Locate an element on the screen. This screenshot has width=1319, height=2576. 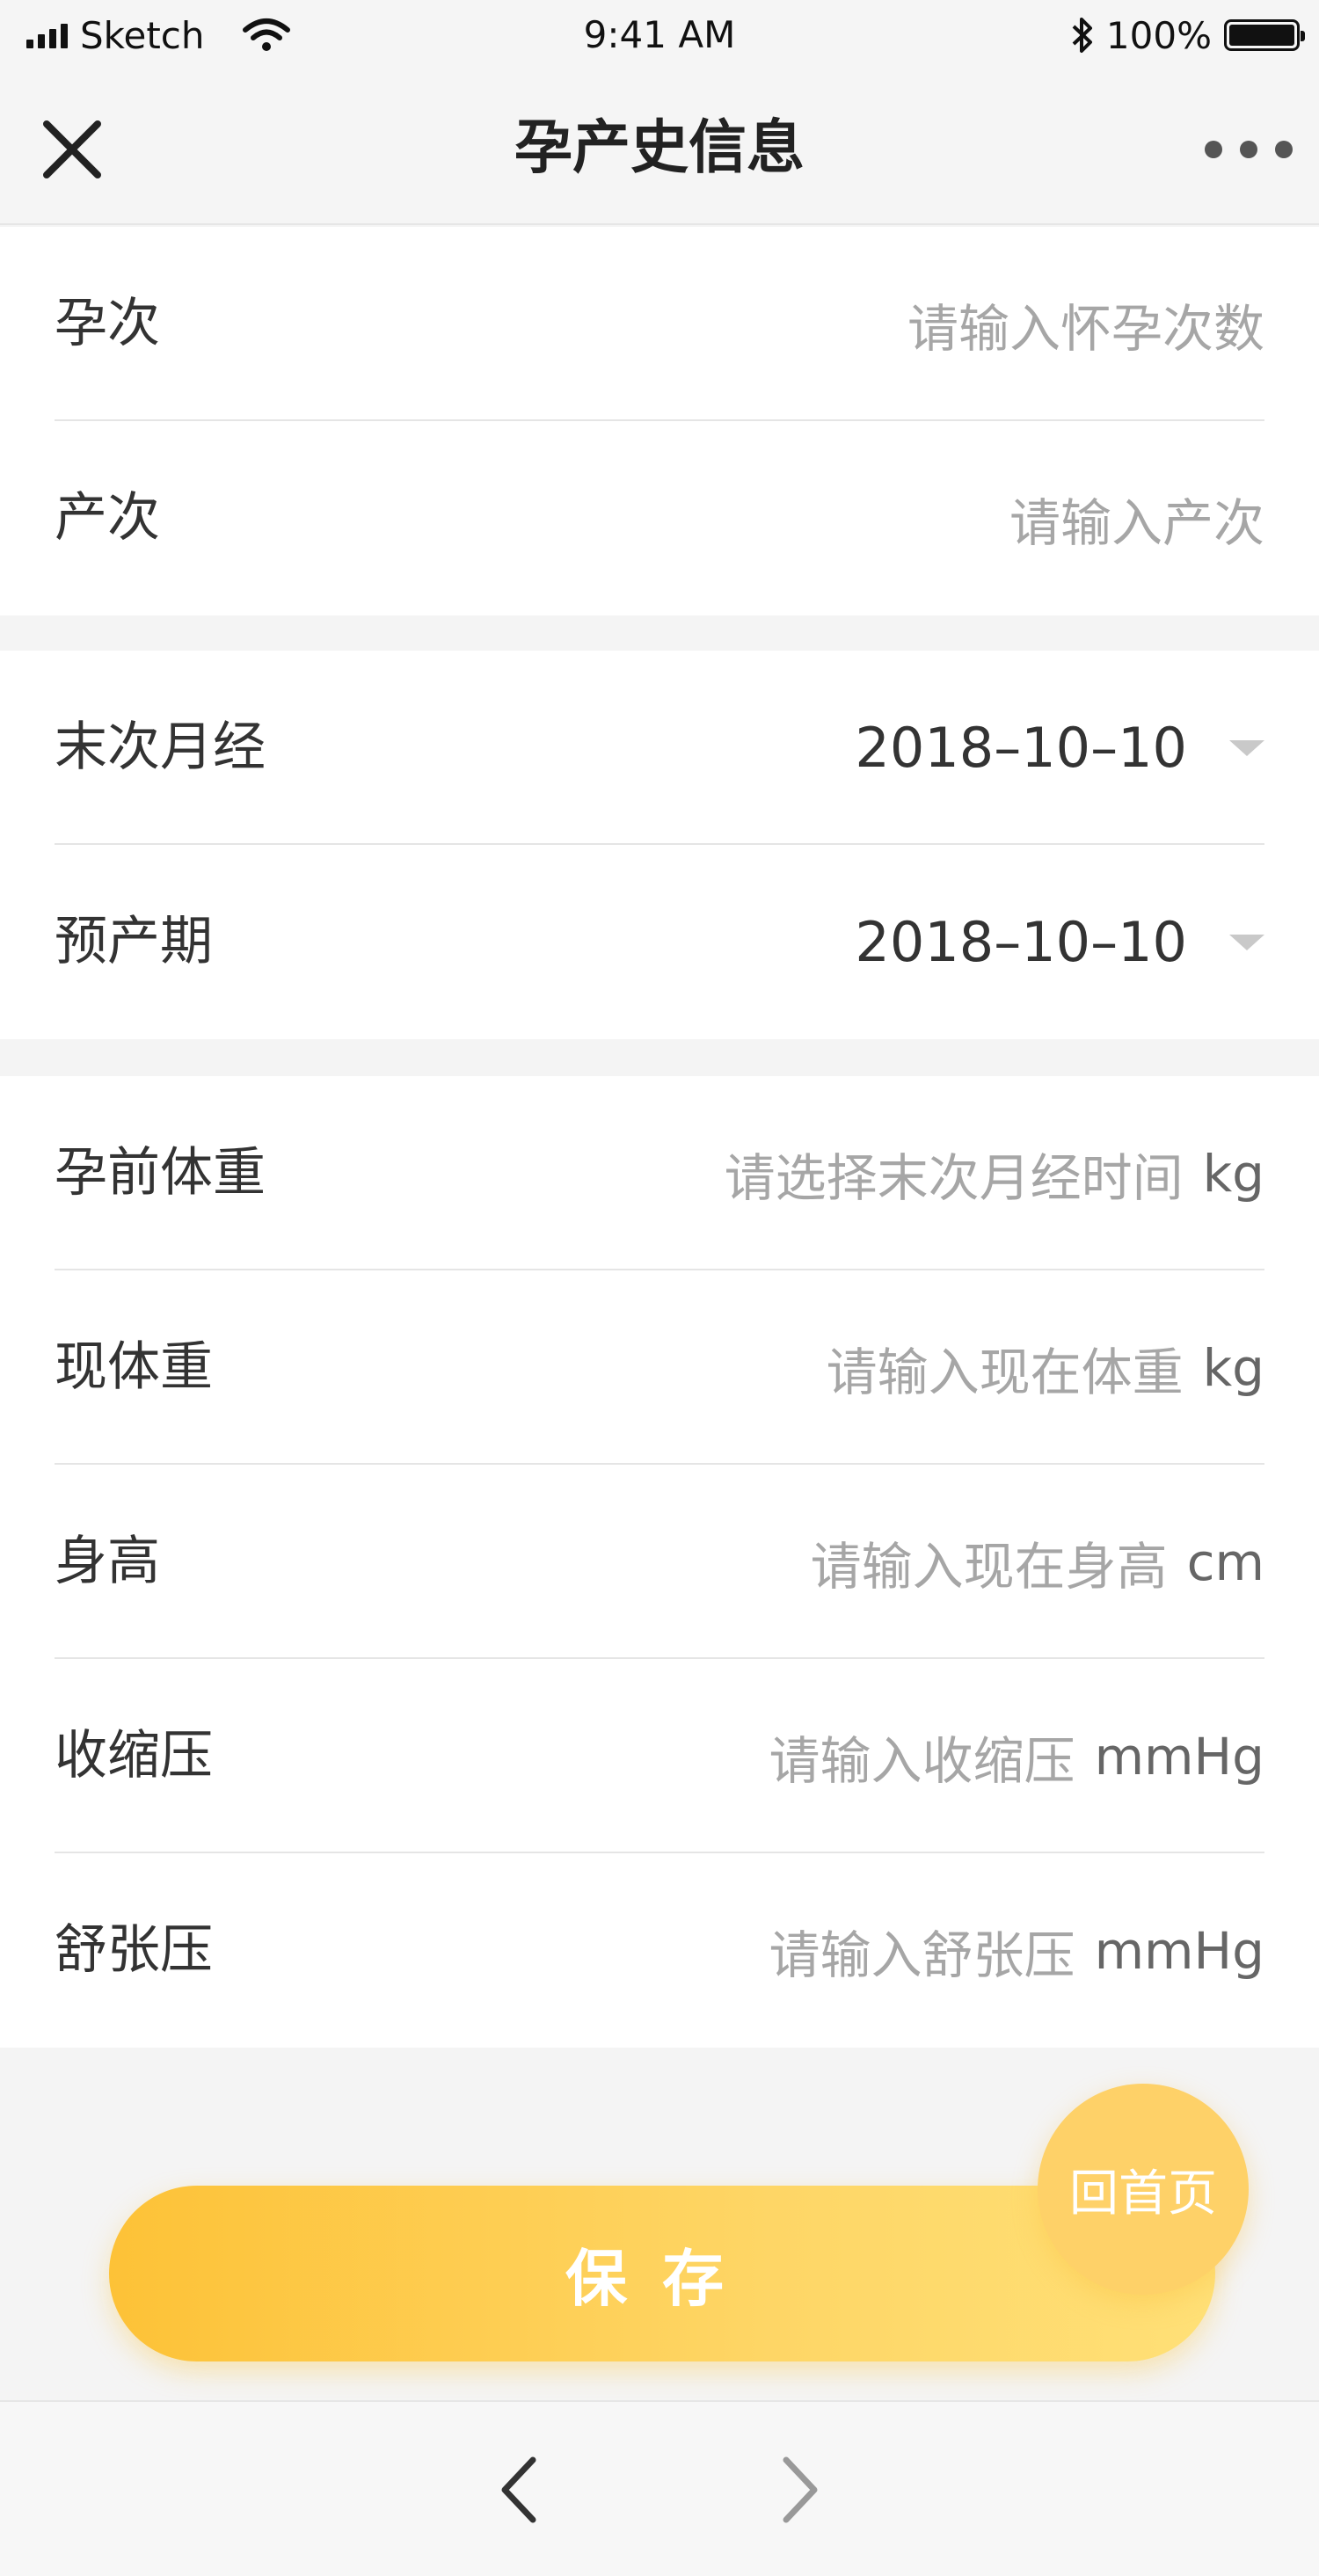
due-date-label: 预产期 is located at coordinates (134, 941).